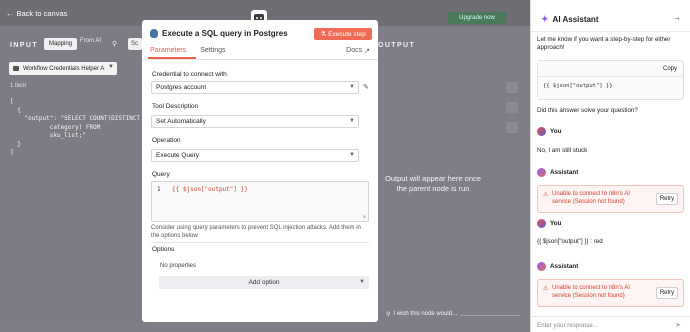 The height and width of the screenshot is (332, 690). What do you see at coordinates (364, 217) in the screenshot?
I see `resize-handle-icon: ⇲` at bounding box center [364, 217].